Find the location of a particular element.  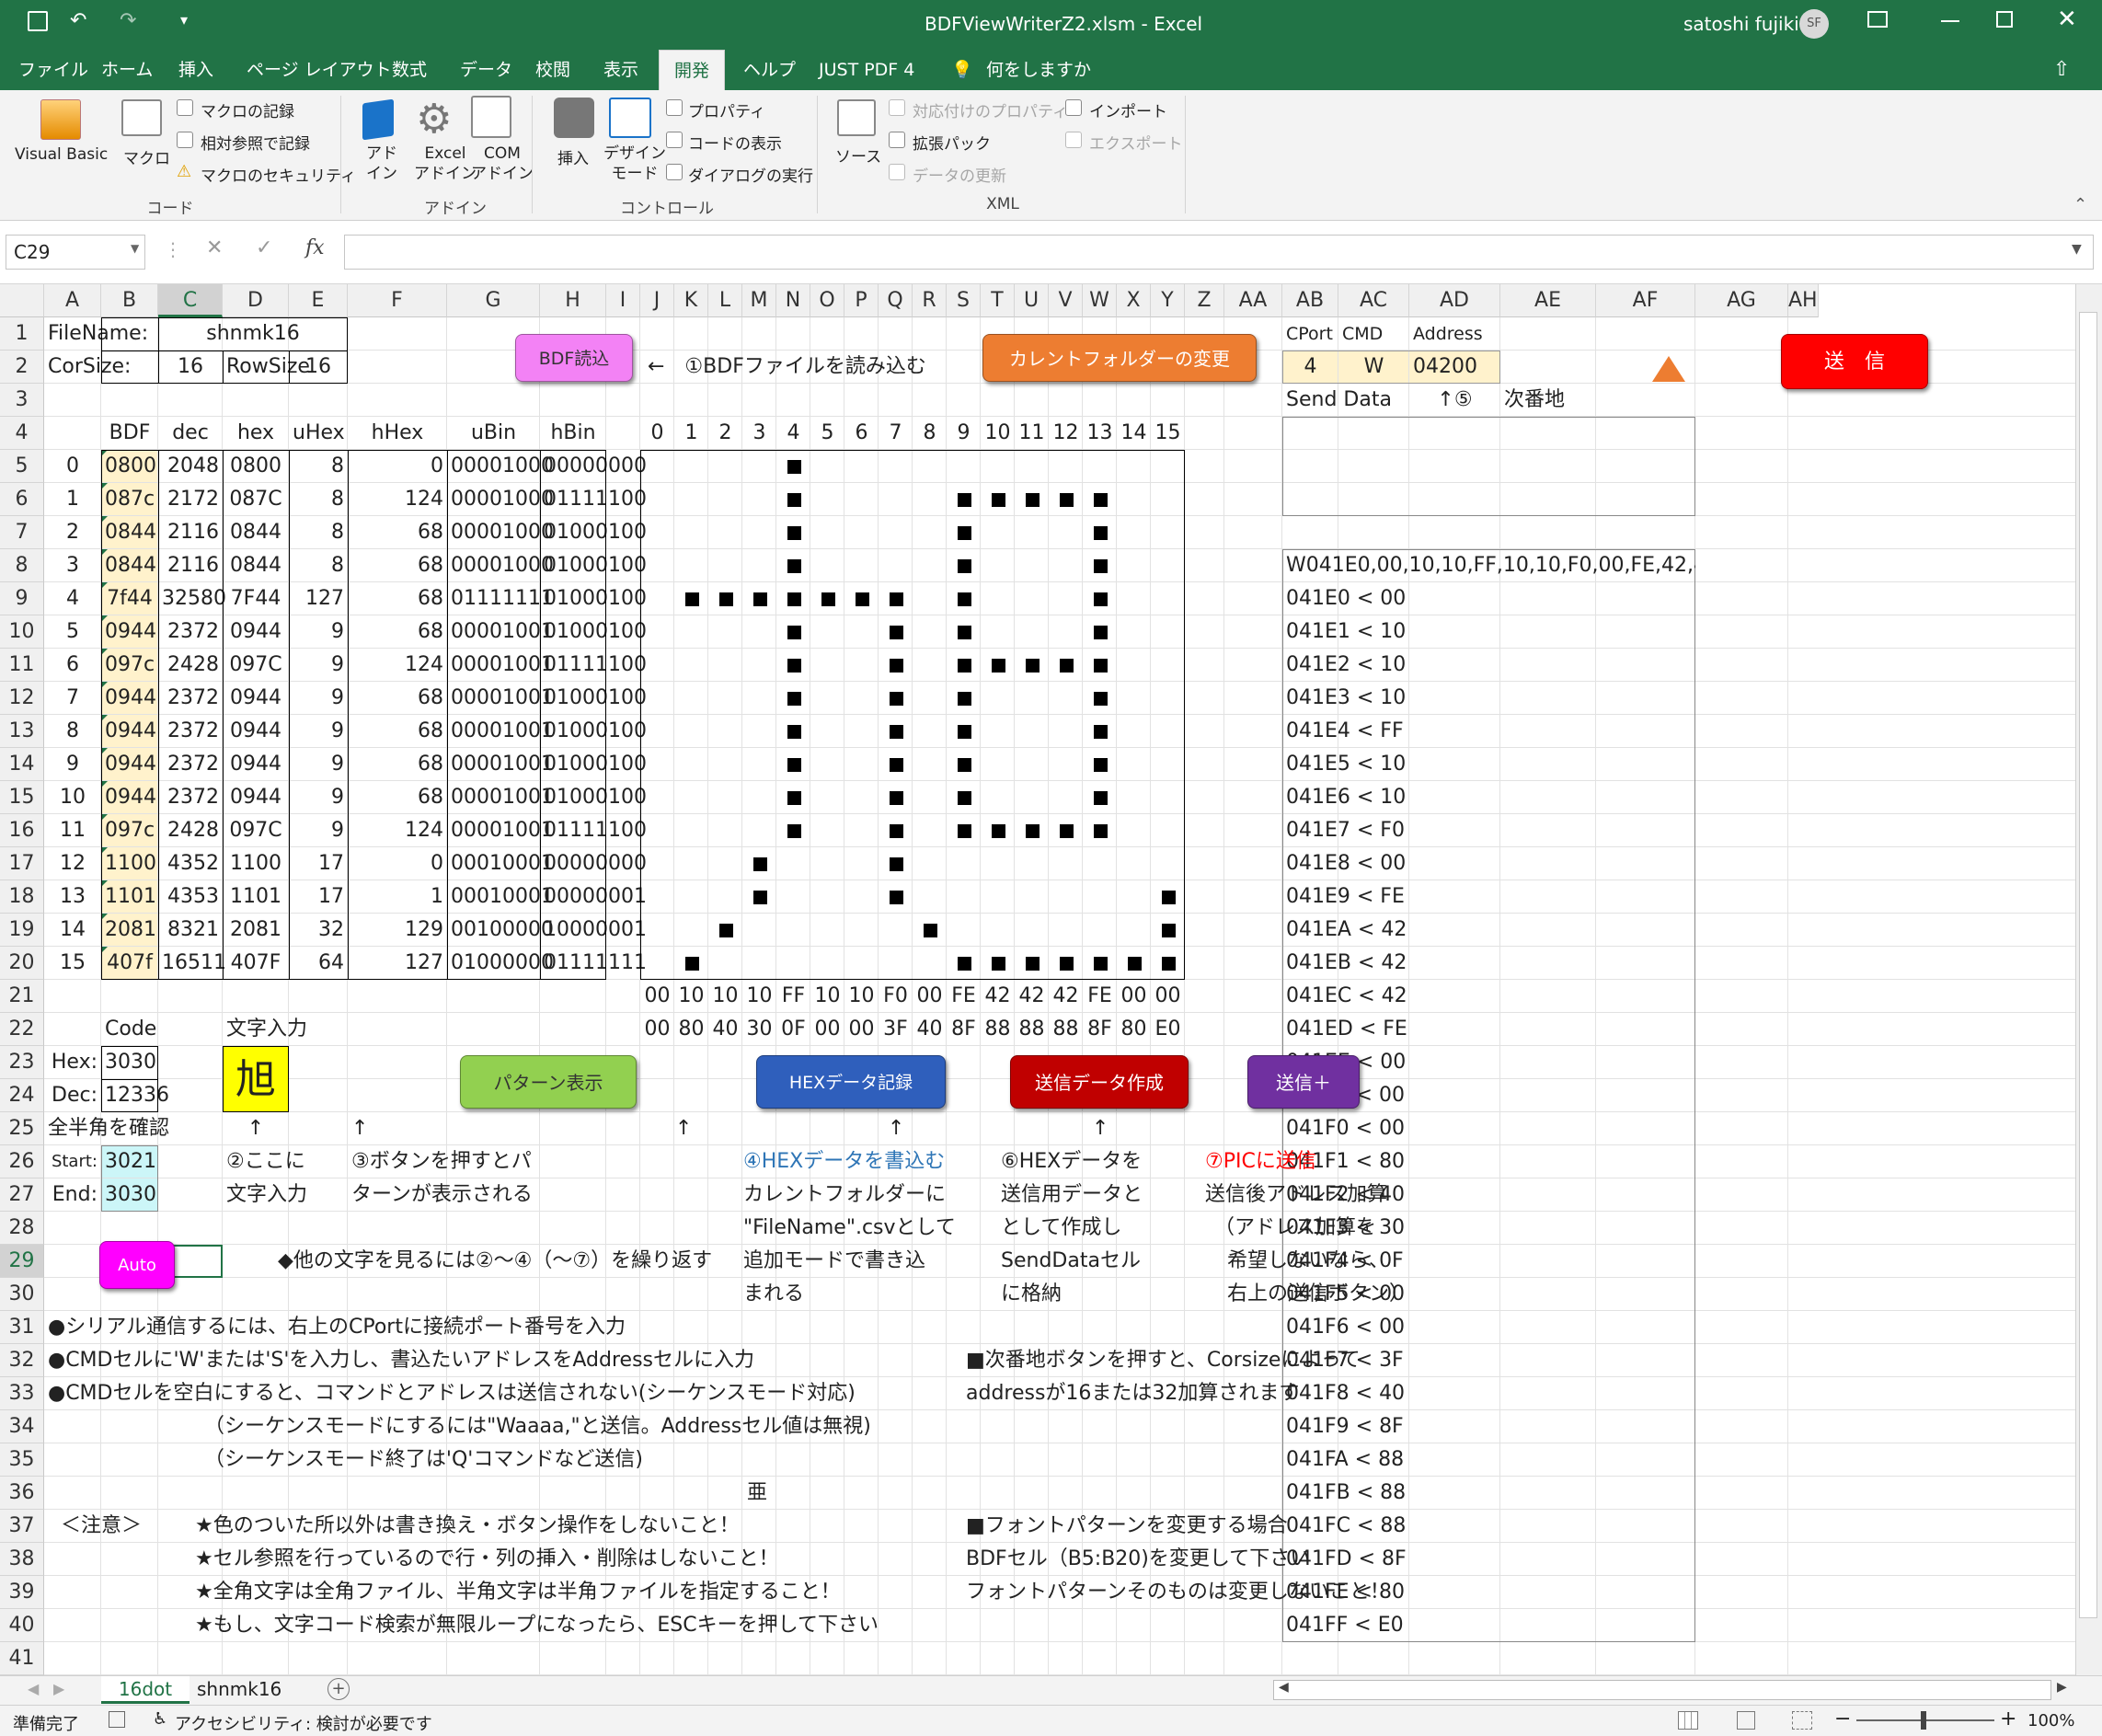

bdf-load-button: BDF読込 is located at coordinates (574, 358).